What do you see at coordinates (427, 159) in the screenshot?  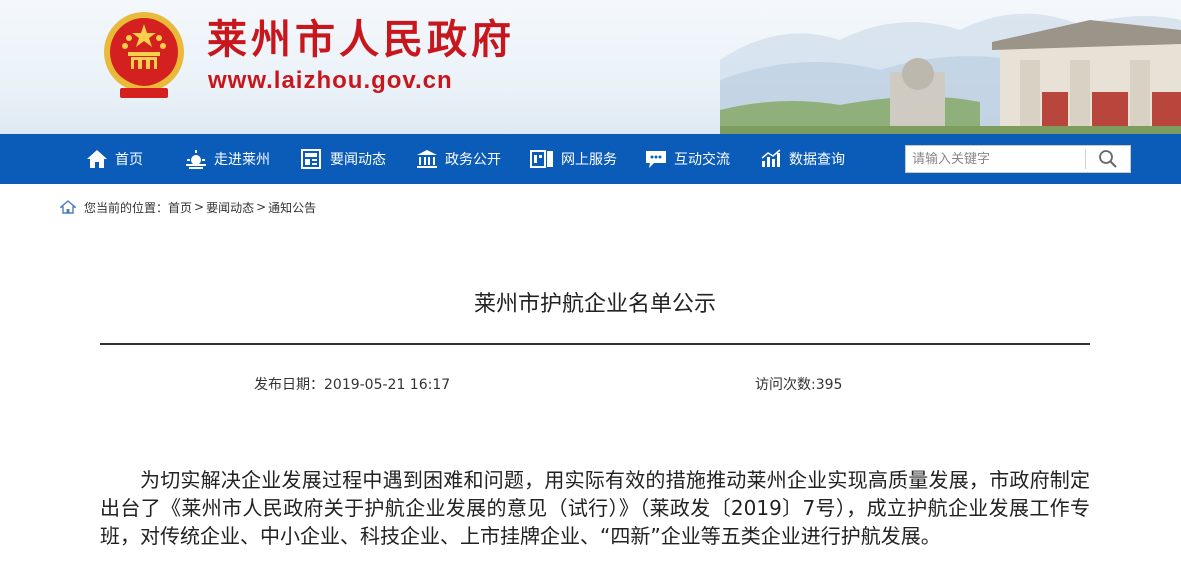 I see `government-building-icon` at bounding box center [427, 159].